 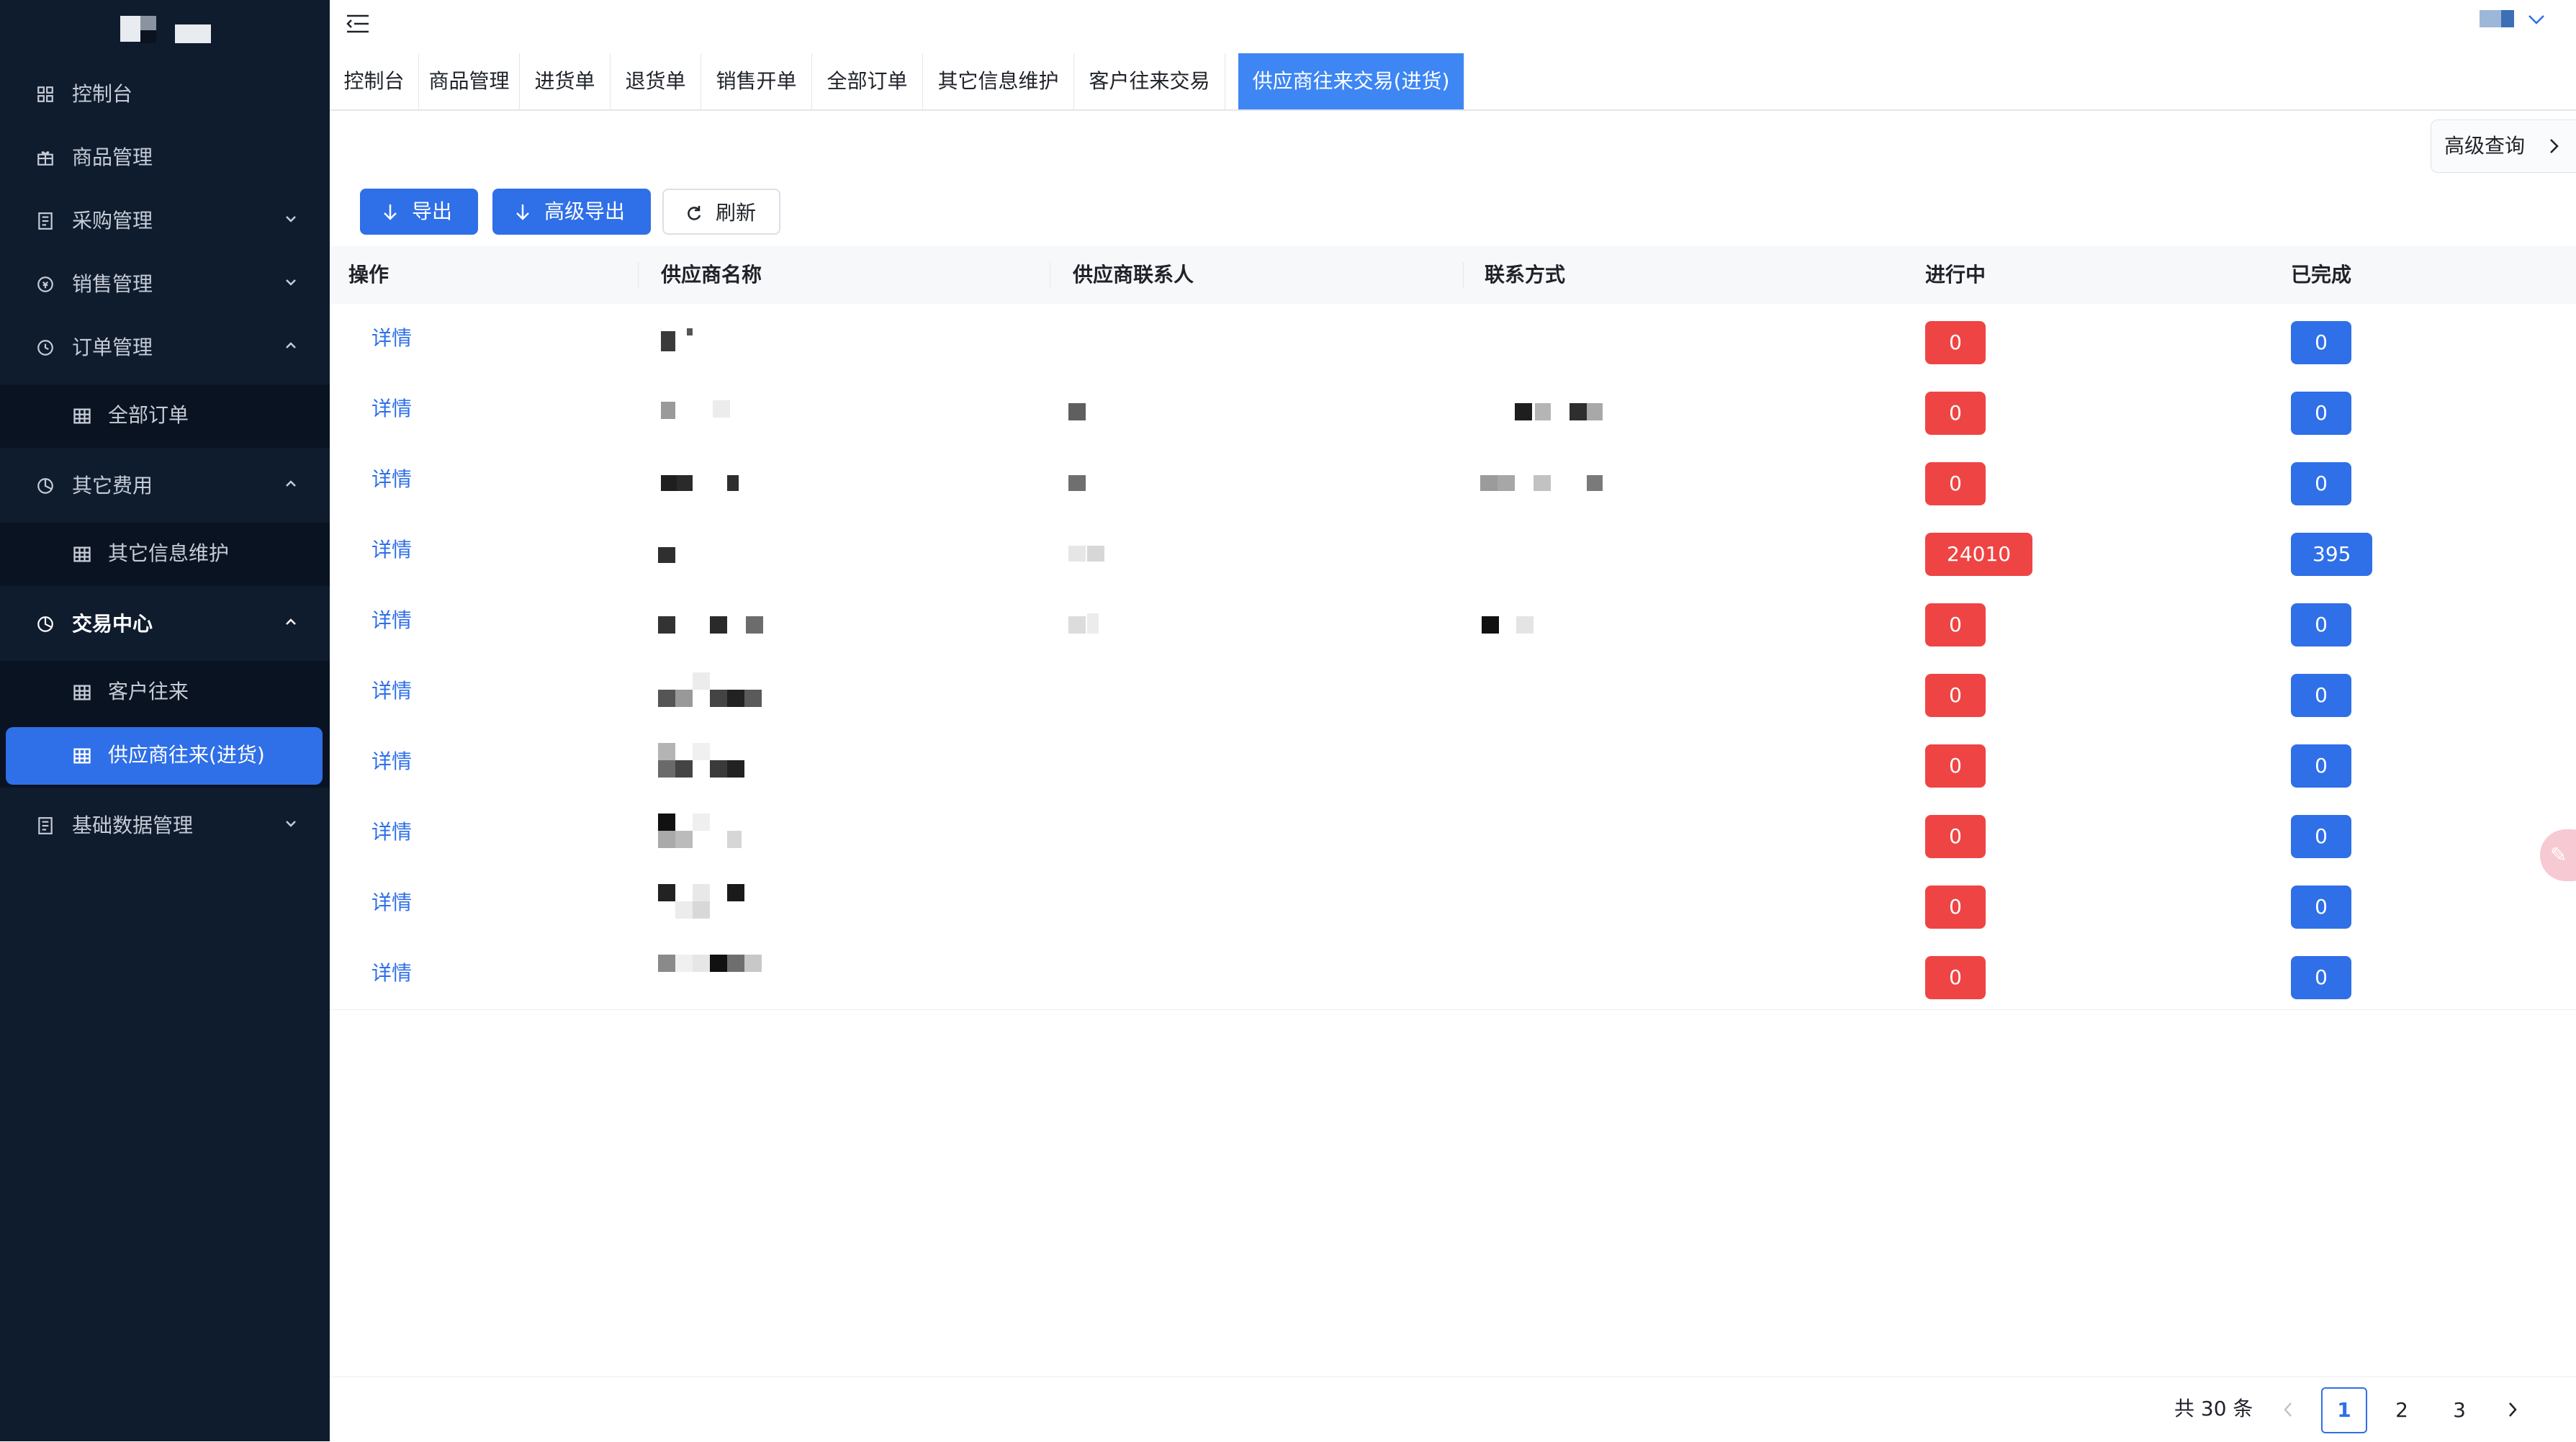 I want to click on tab-dashboard: 控制台, so click(x=374, y=81).